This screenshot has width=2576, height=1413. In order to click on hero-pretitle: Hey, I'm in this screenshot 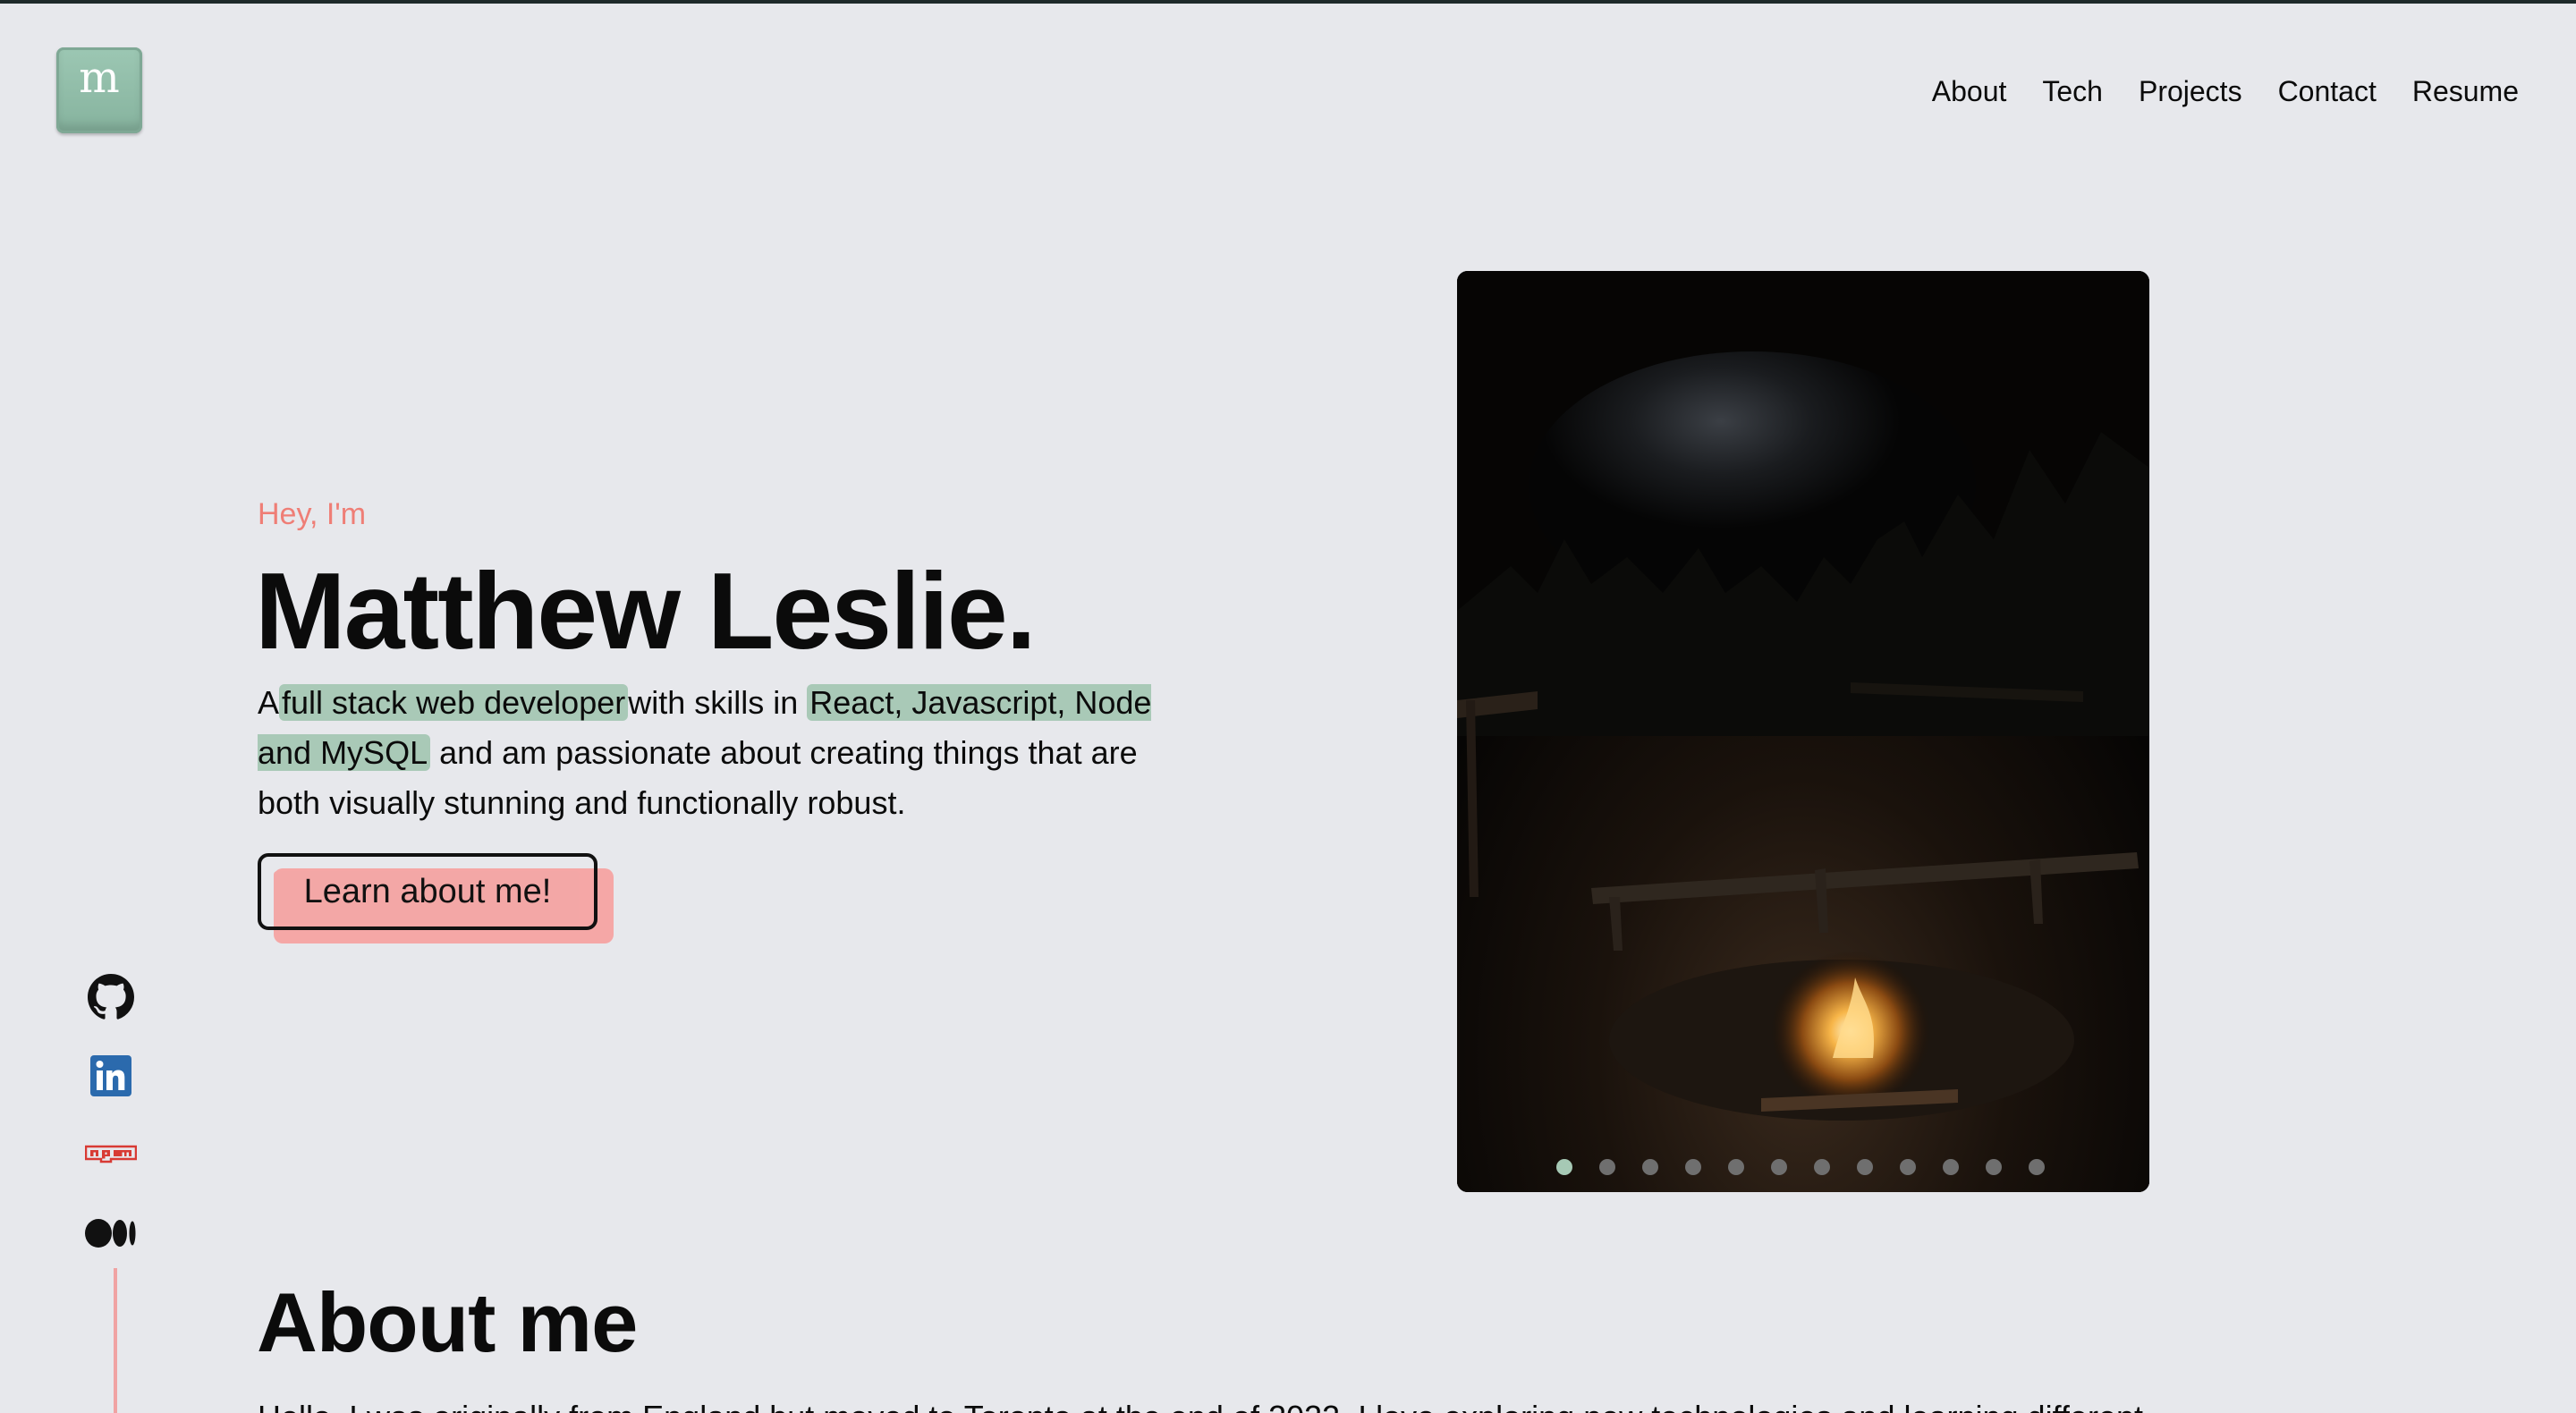, I will do `click(312, 514)`.